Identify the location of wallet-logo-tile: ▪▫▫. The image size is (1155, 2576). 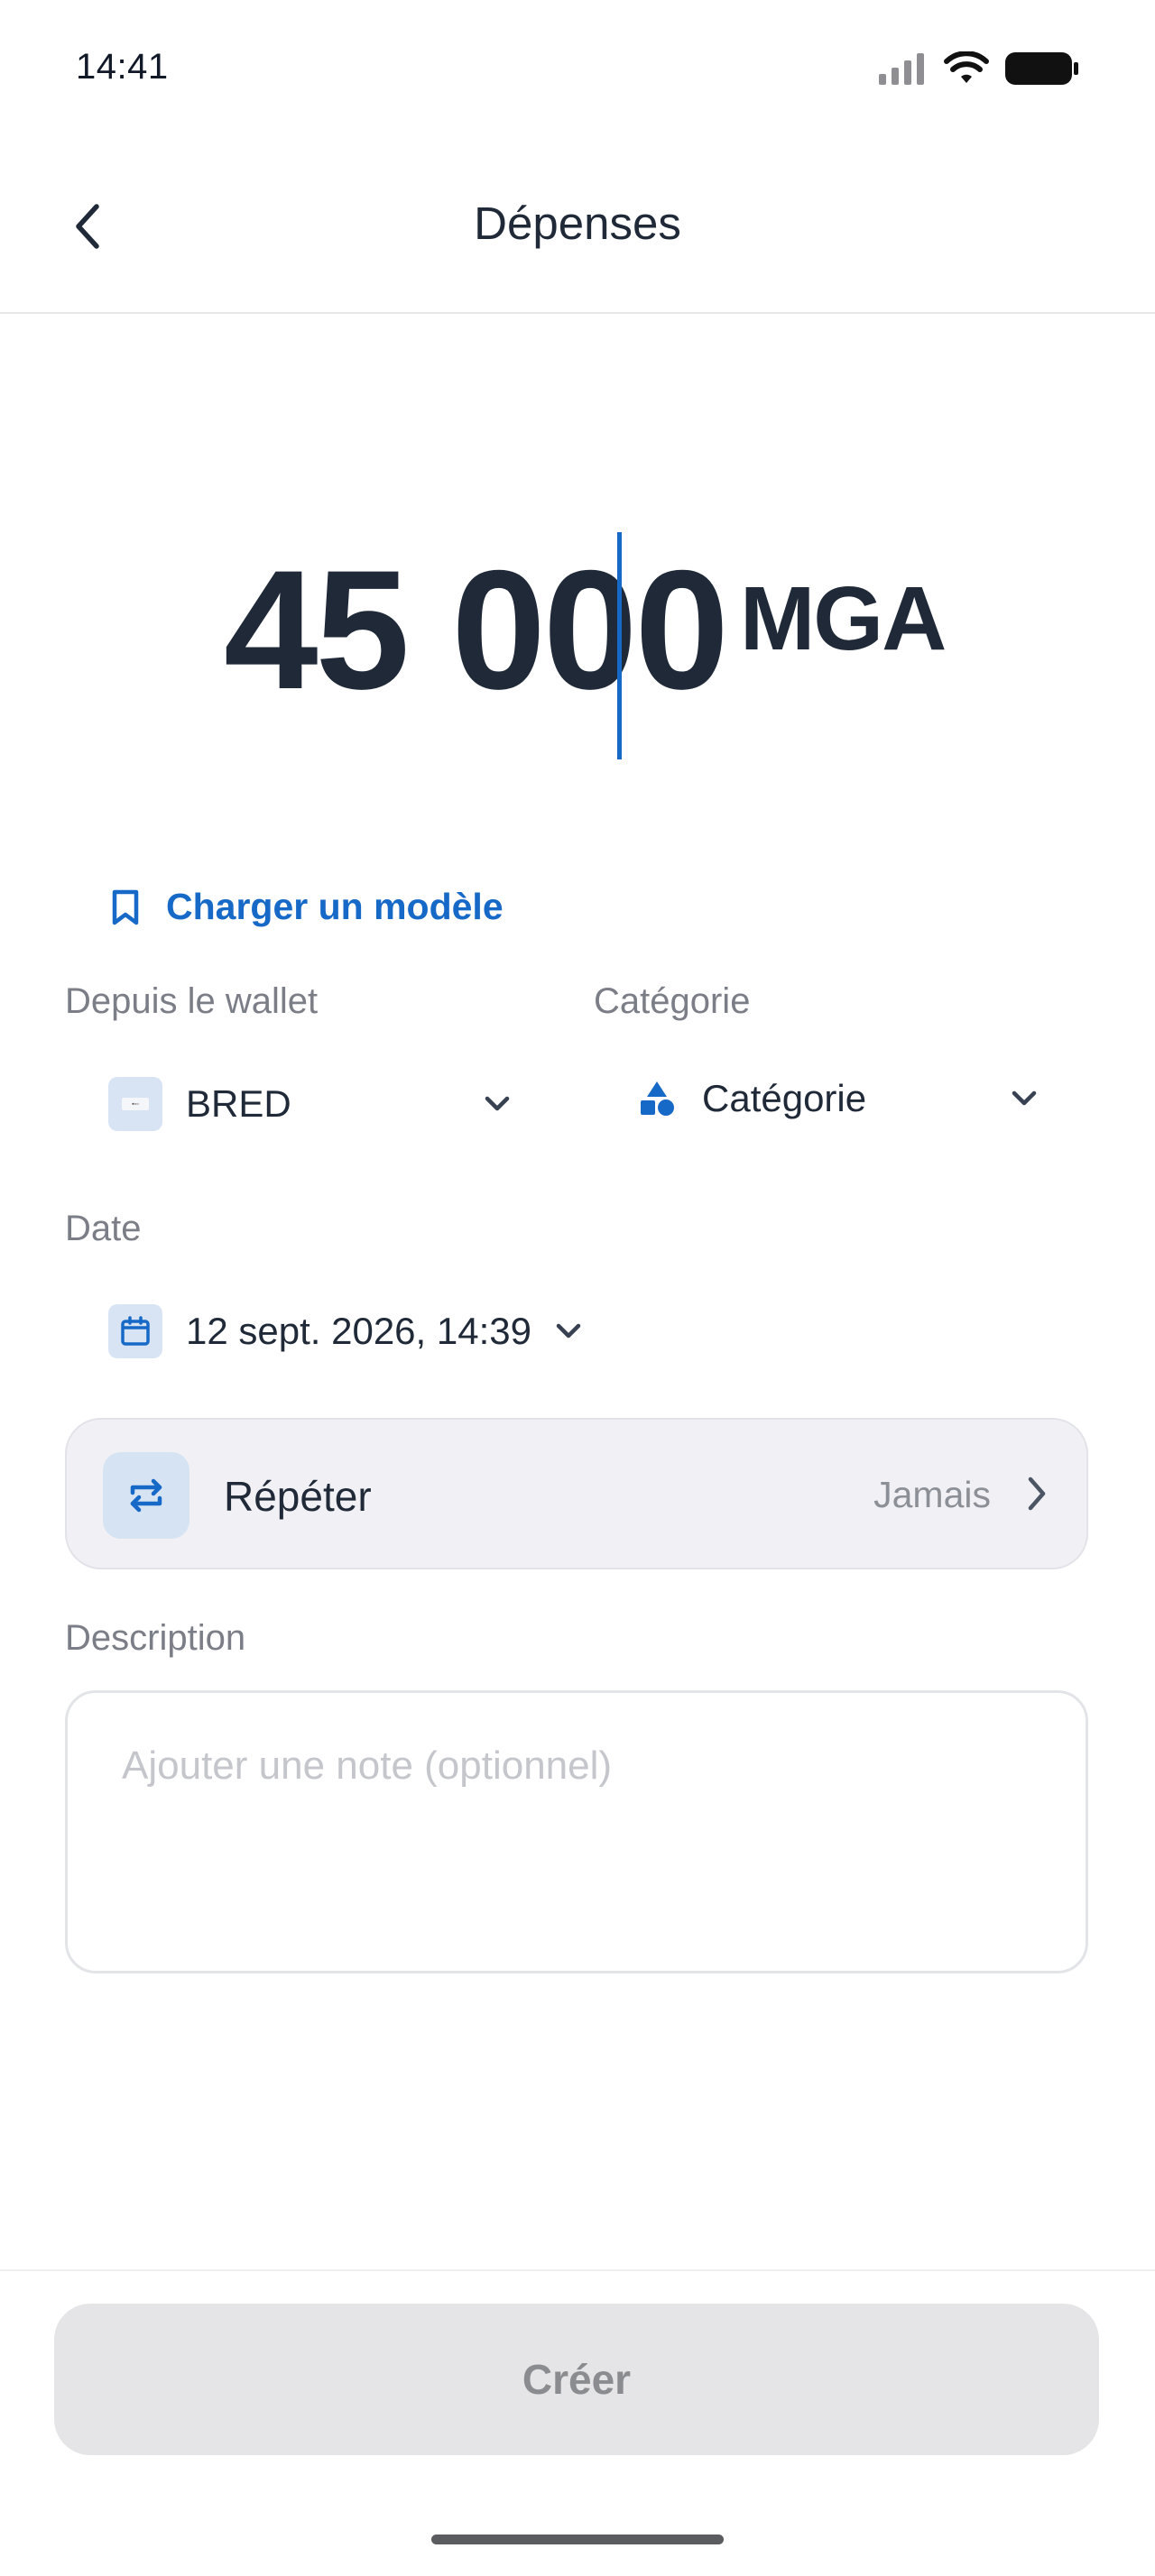
(135, 1104).